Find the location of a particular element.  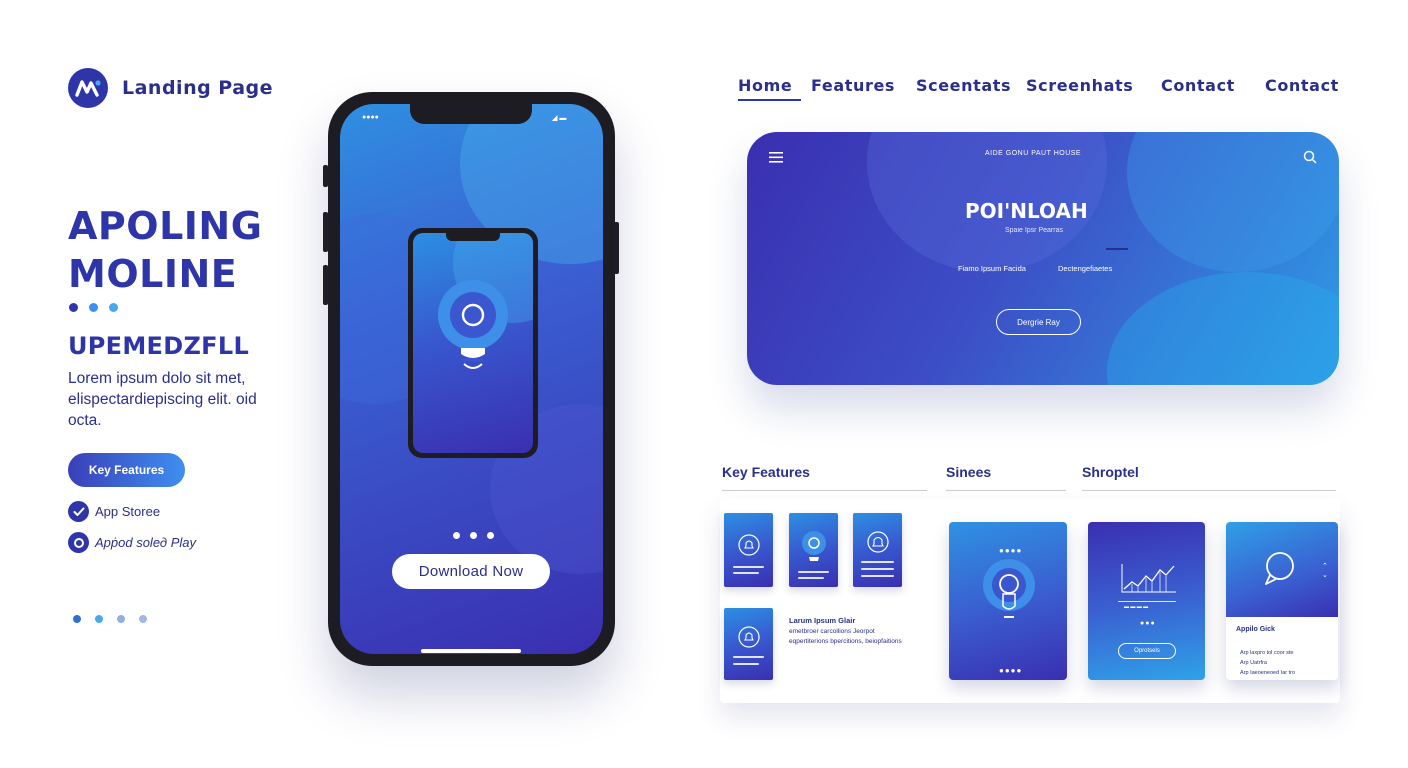

card-button: Oprotsels is located at coordinates (1147, 651).